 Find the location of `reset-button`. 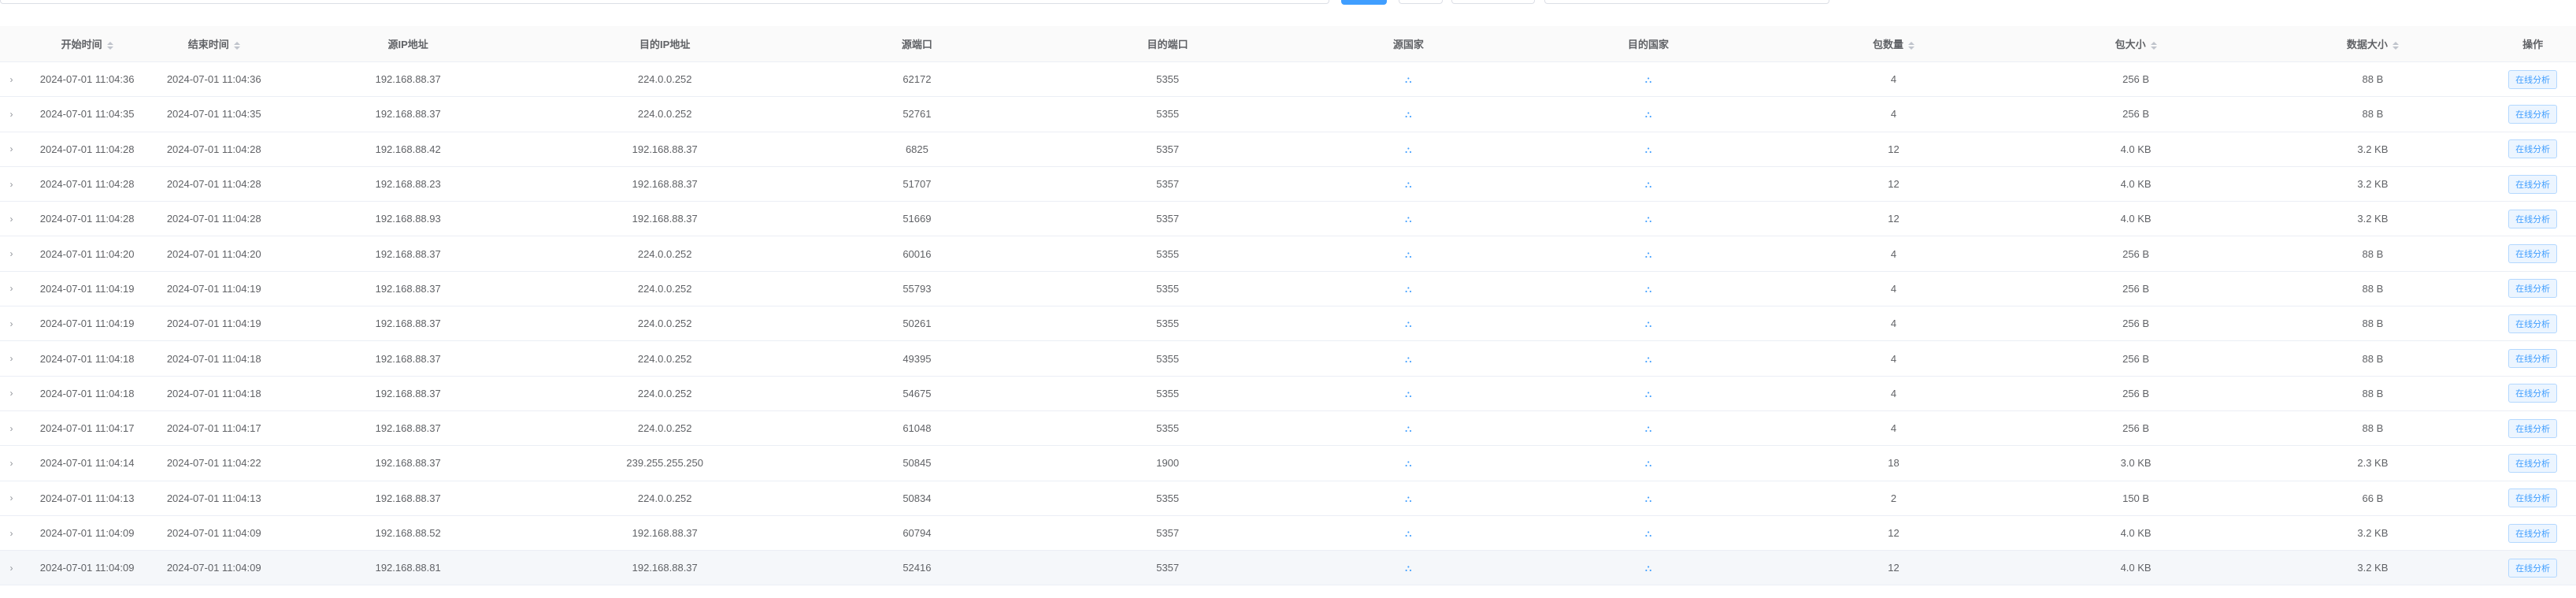

reset-button is located at coordinates (1421, 2).